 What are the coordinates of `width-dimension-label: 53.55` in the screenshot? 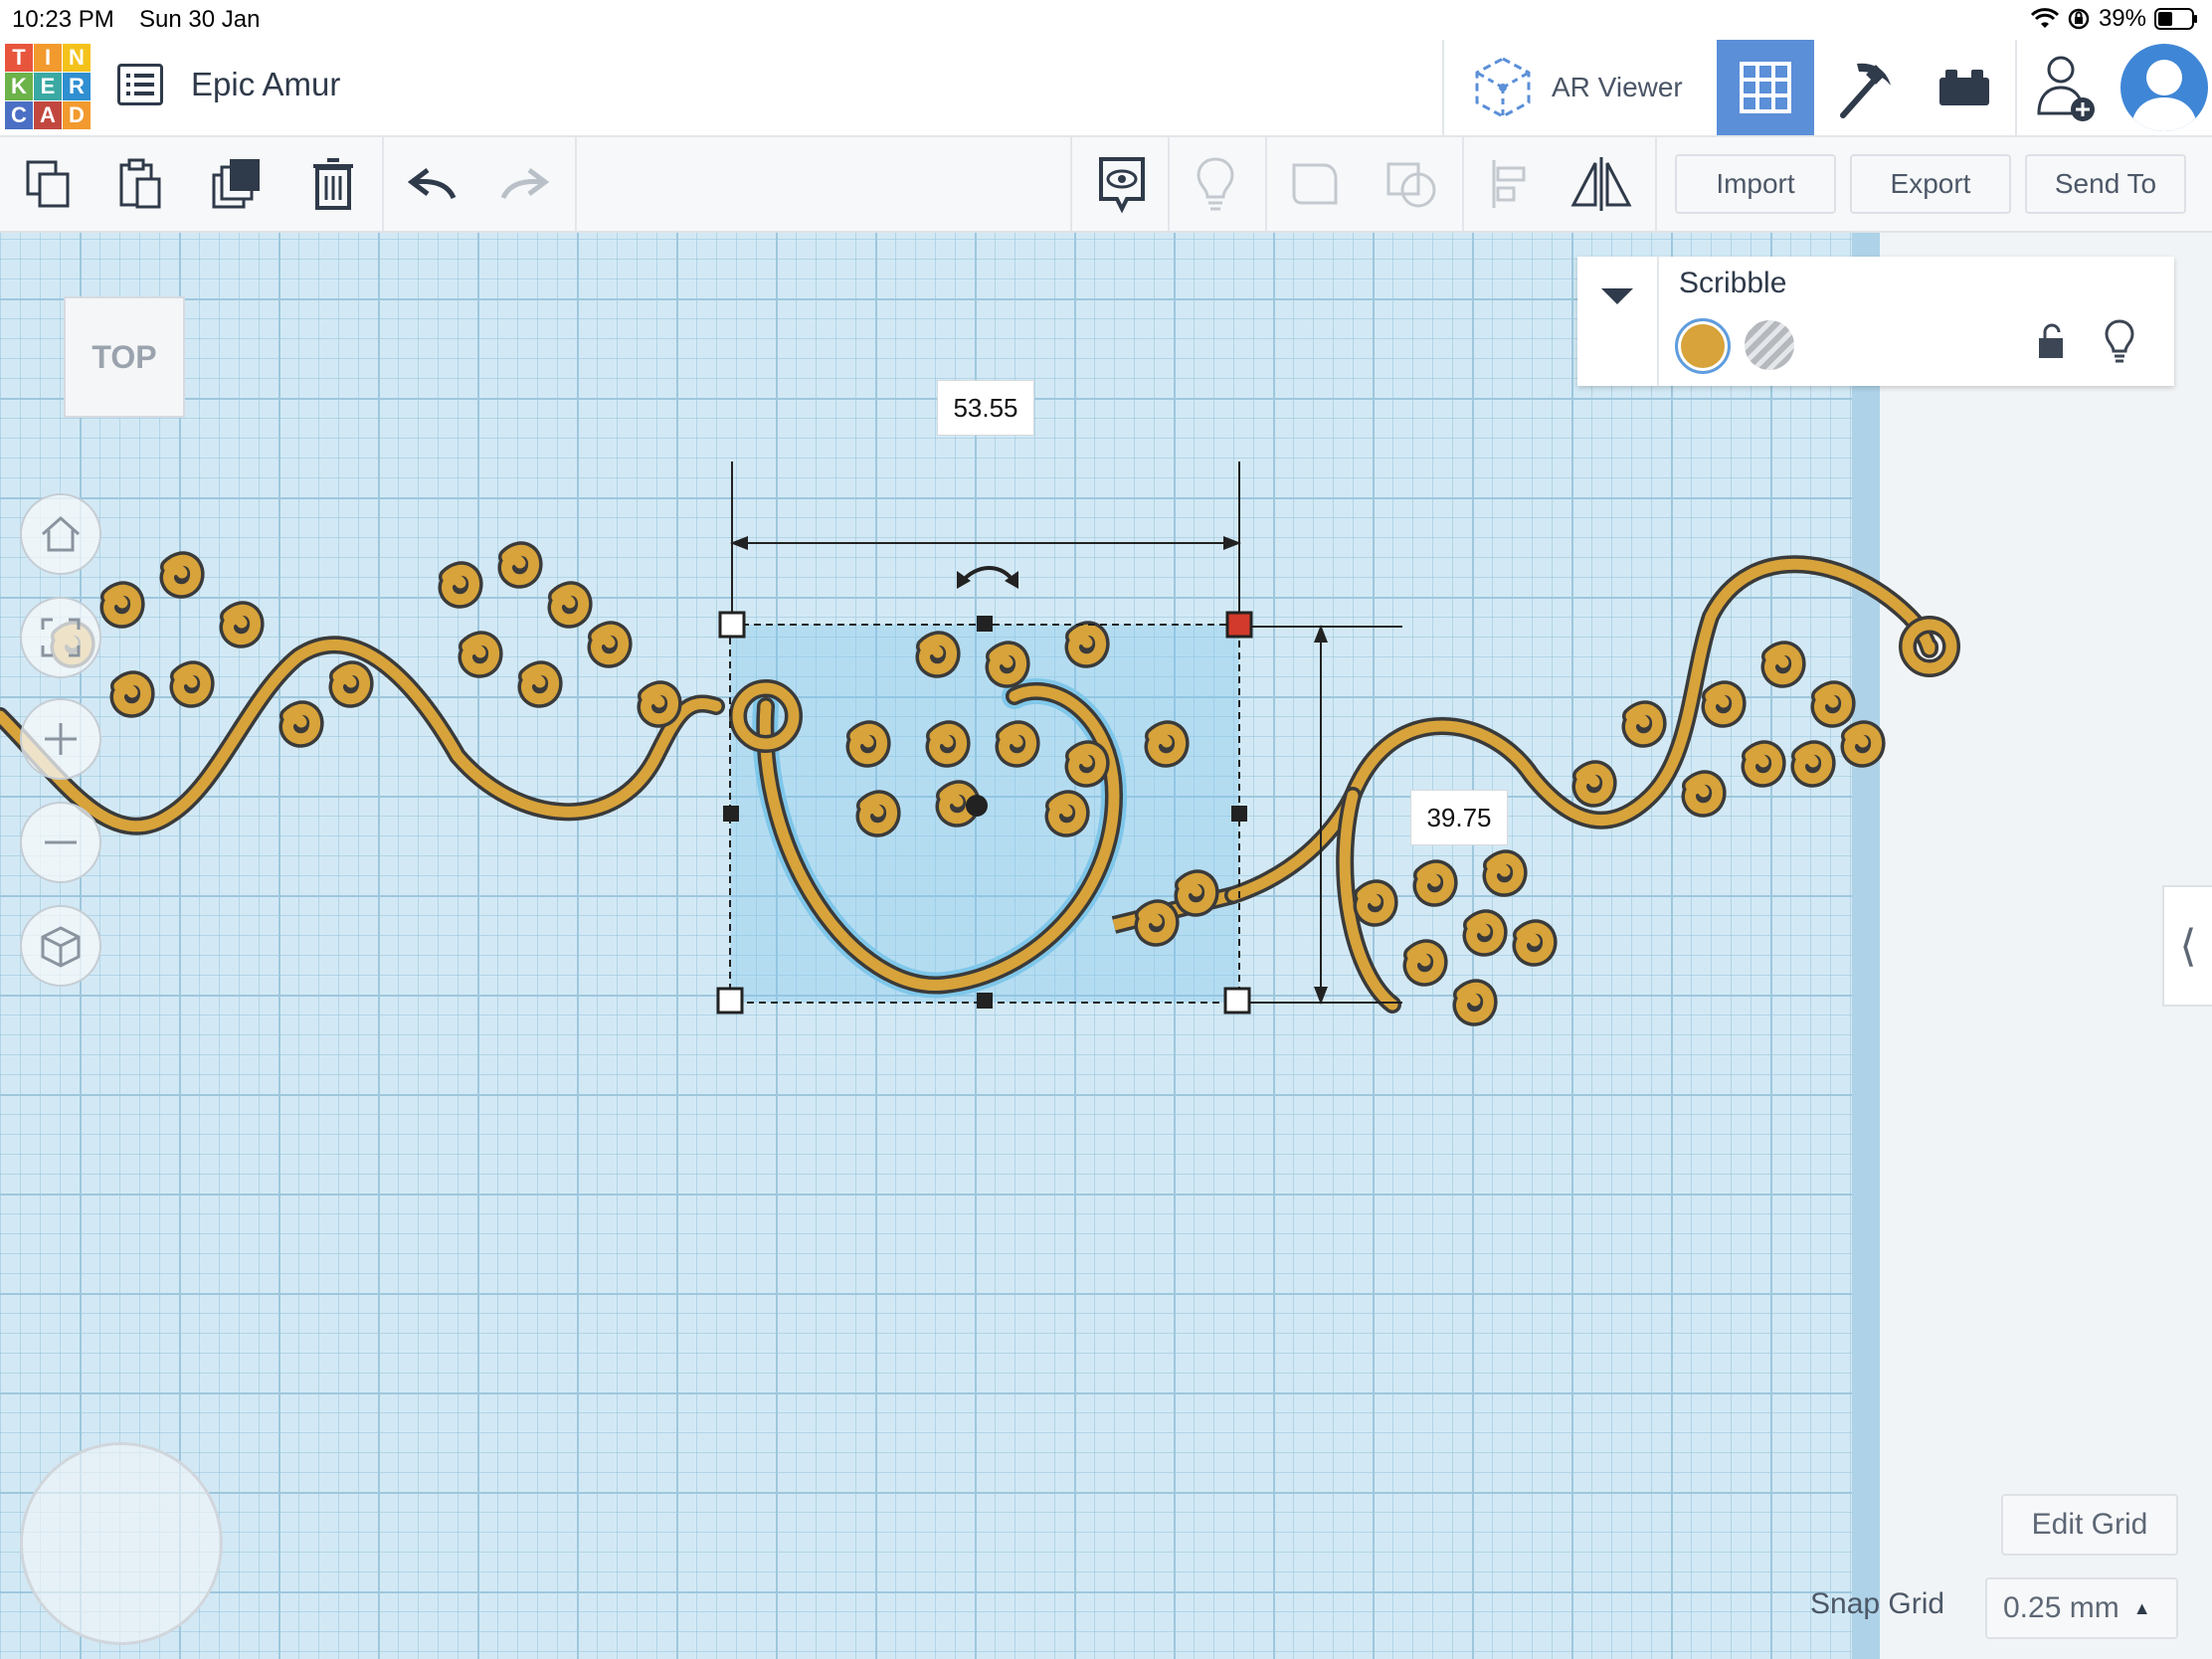 It's located at (985, 408).